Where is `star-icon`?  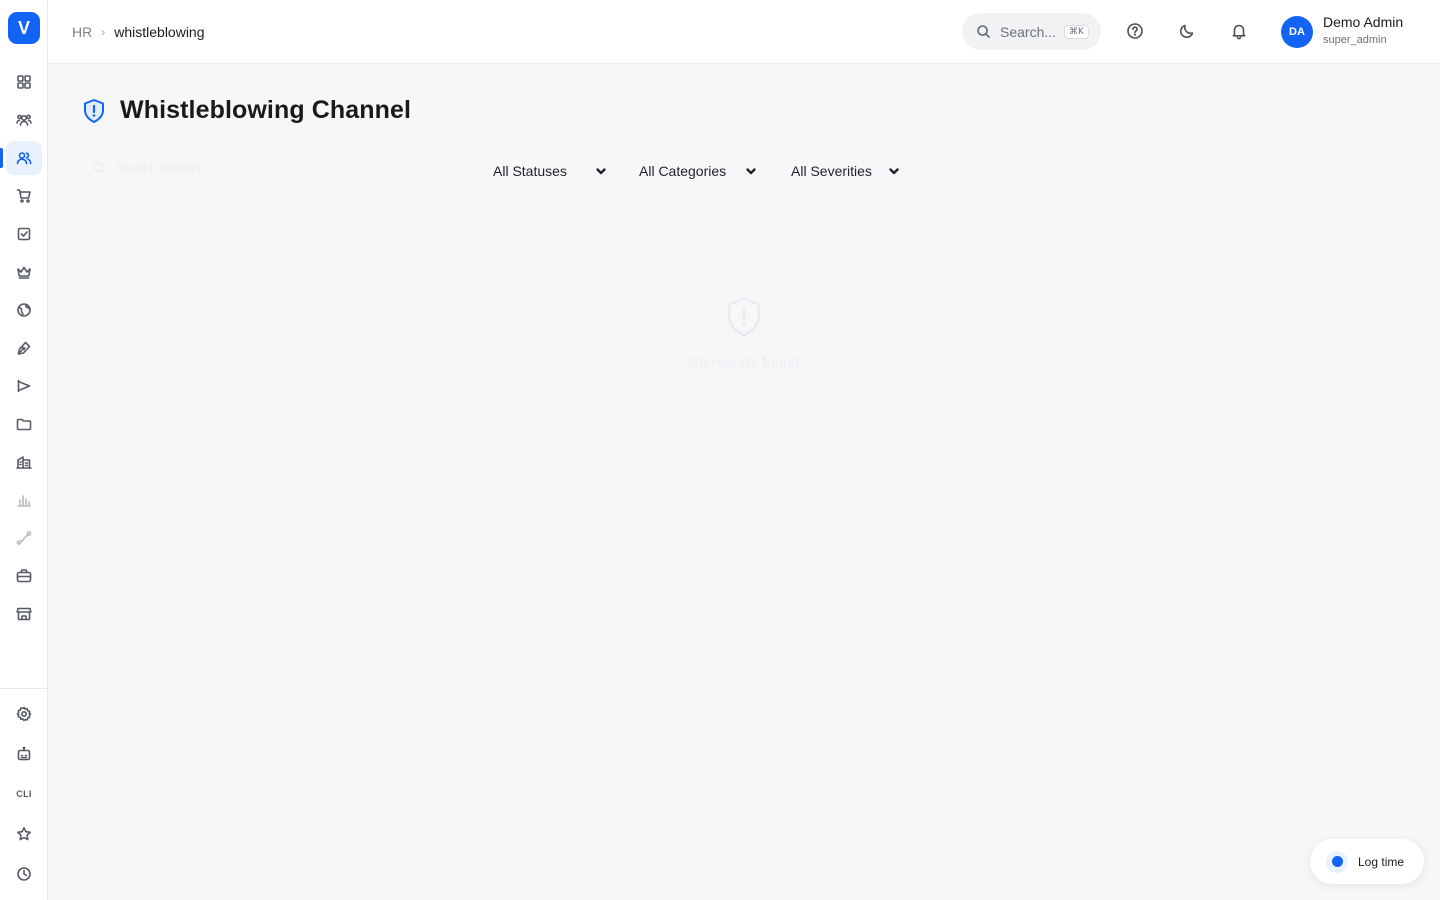
star-icon is located at coordinates (24, 834).